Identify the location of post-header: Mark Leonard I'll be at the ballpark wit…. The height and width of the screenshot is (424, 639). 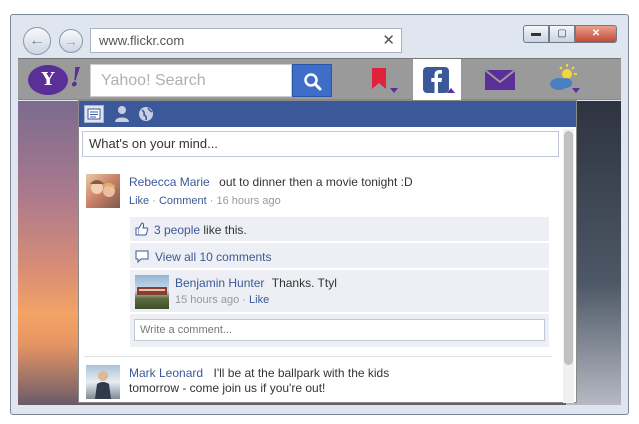
(259, 373).